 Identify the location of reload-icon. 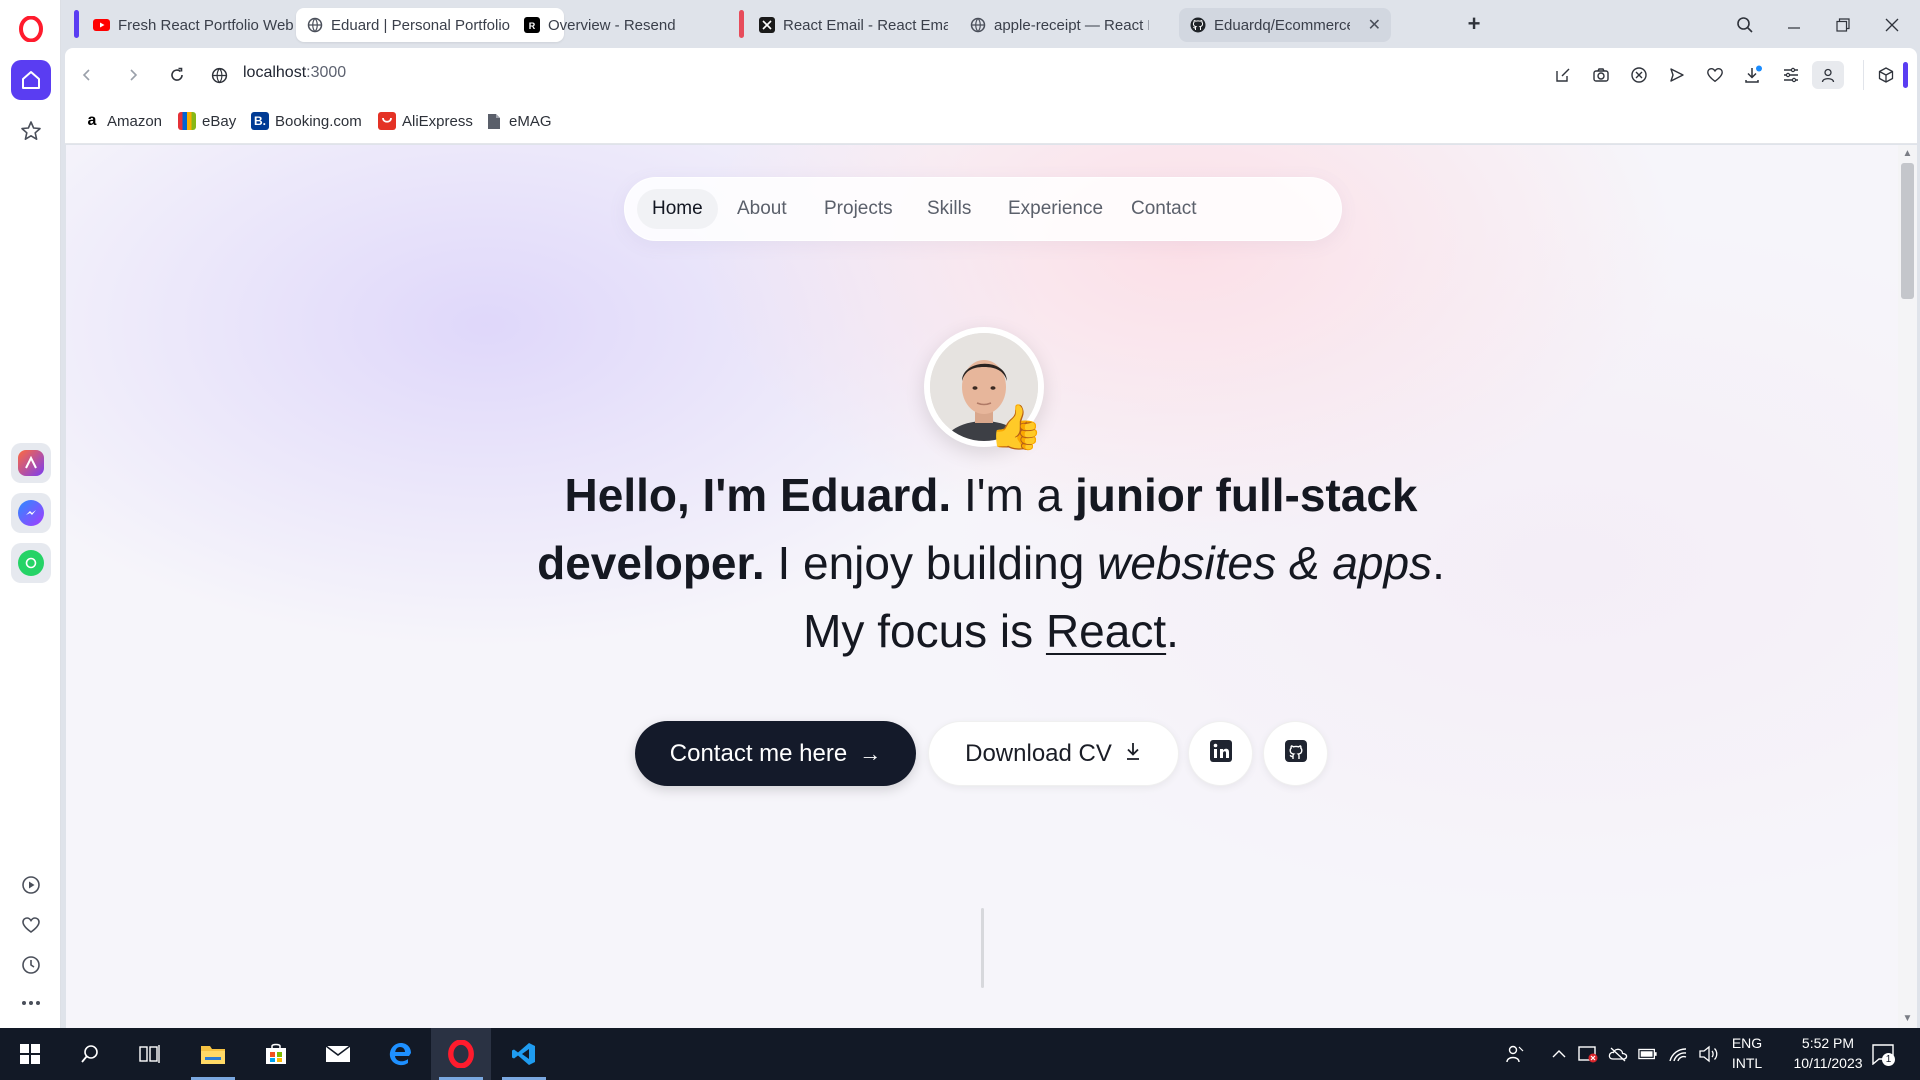
(177, 75).